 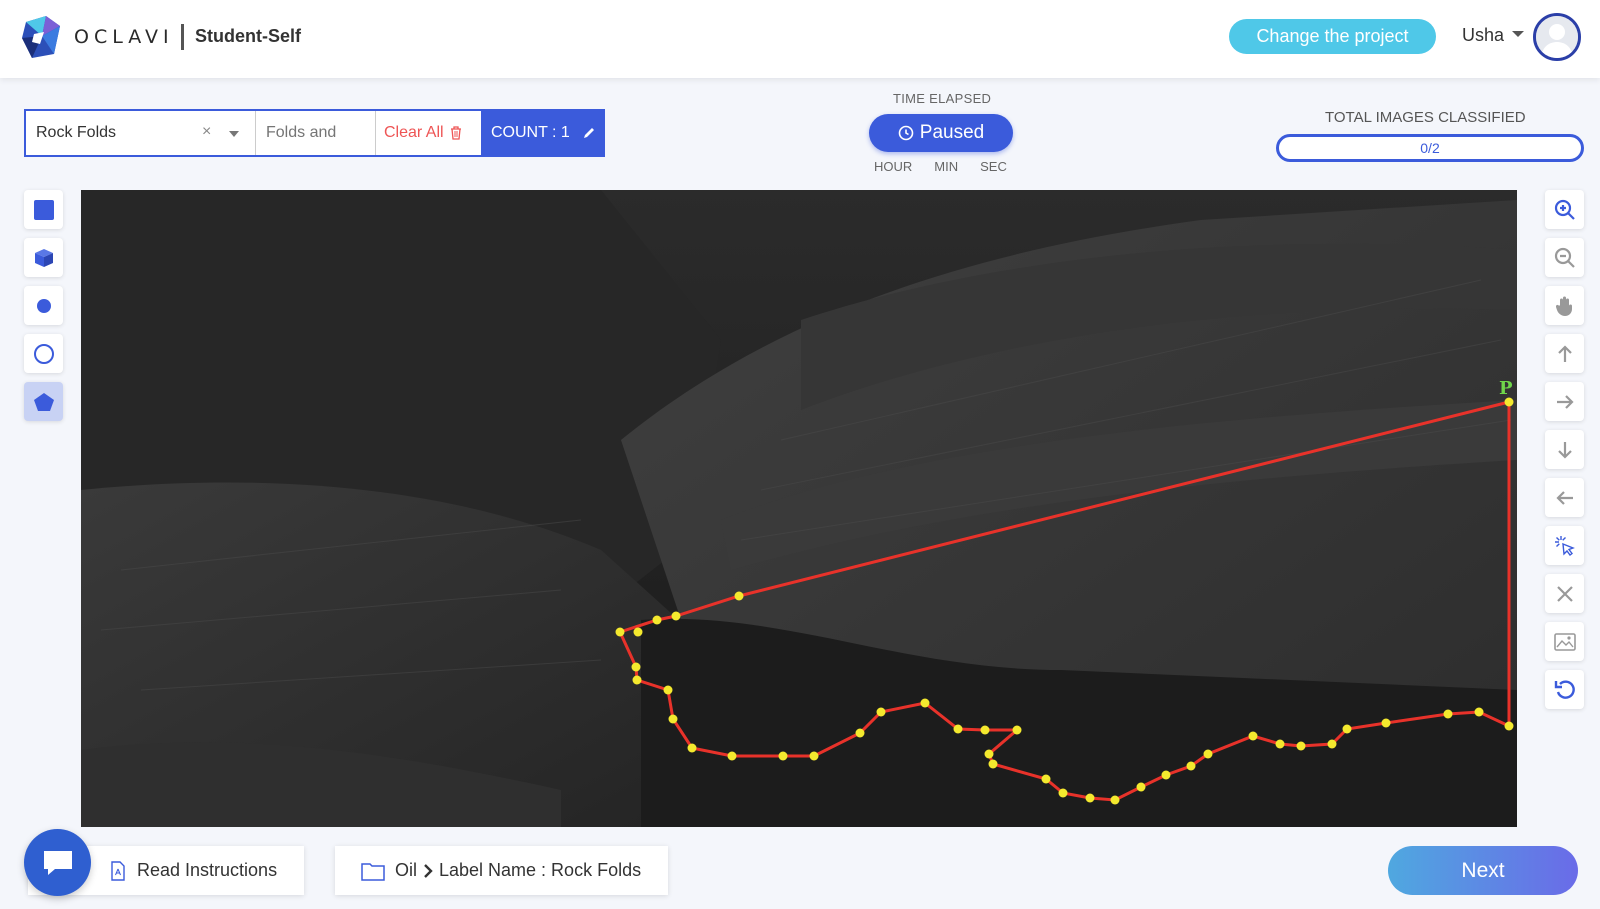 I want to click on label-select: Rock Folds ×, so click(x=141, y=133).